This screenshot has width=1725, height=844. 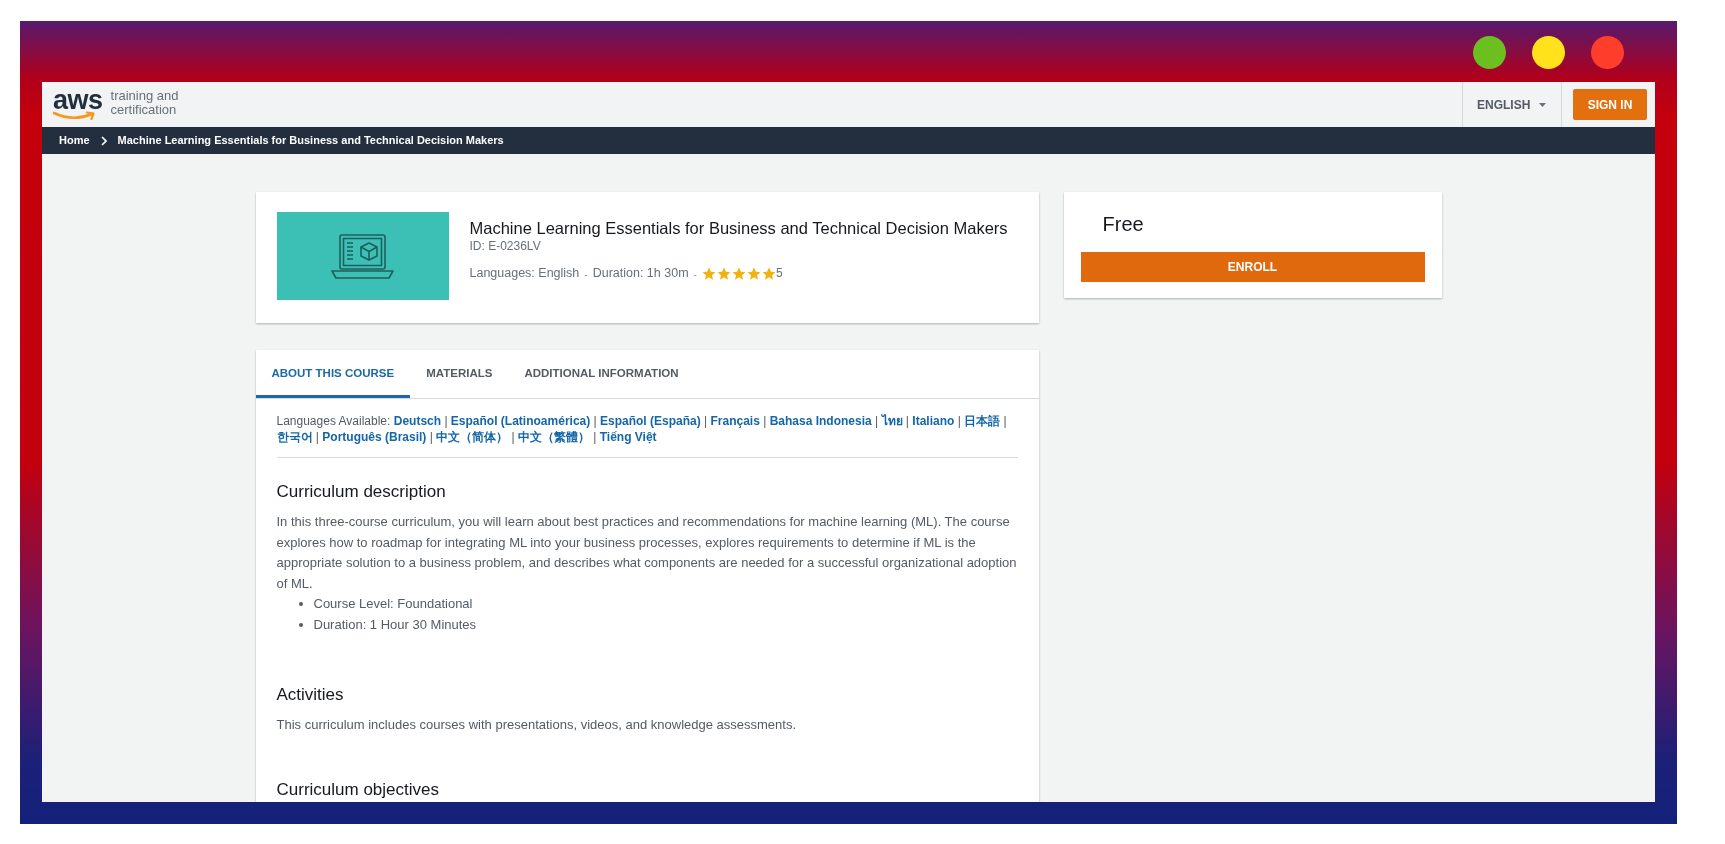 What do you see at coordinates (647, 553) in the screenshot?
I see `section-paragraph: In this three-course curriculum, you will learn about best practices and recommendations for machine learning (ML). The course explores how to roadmap for integrating ML into your business processes, explores requirements to determine if ML is the appropriate solution to a business problem, and describes what components are needed for a successful organizational adoption of ML.` at bounding box center [647, 553].